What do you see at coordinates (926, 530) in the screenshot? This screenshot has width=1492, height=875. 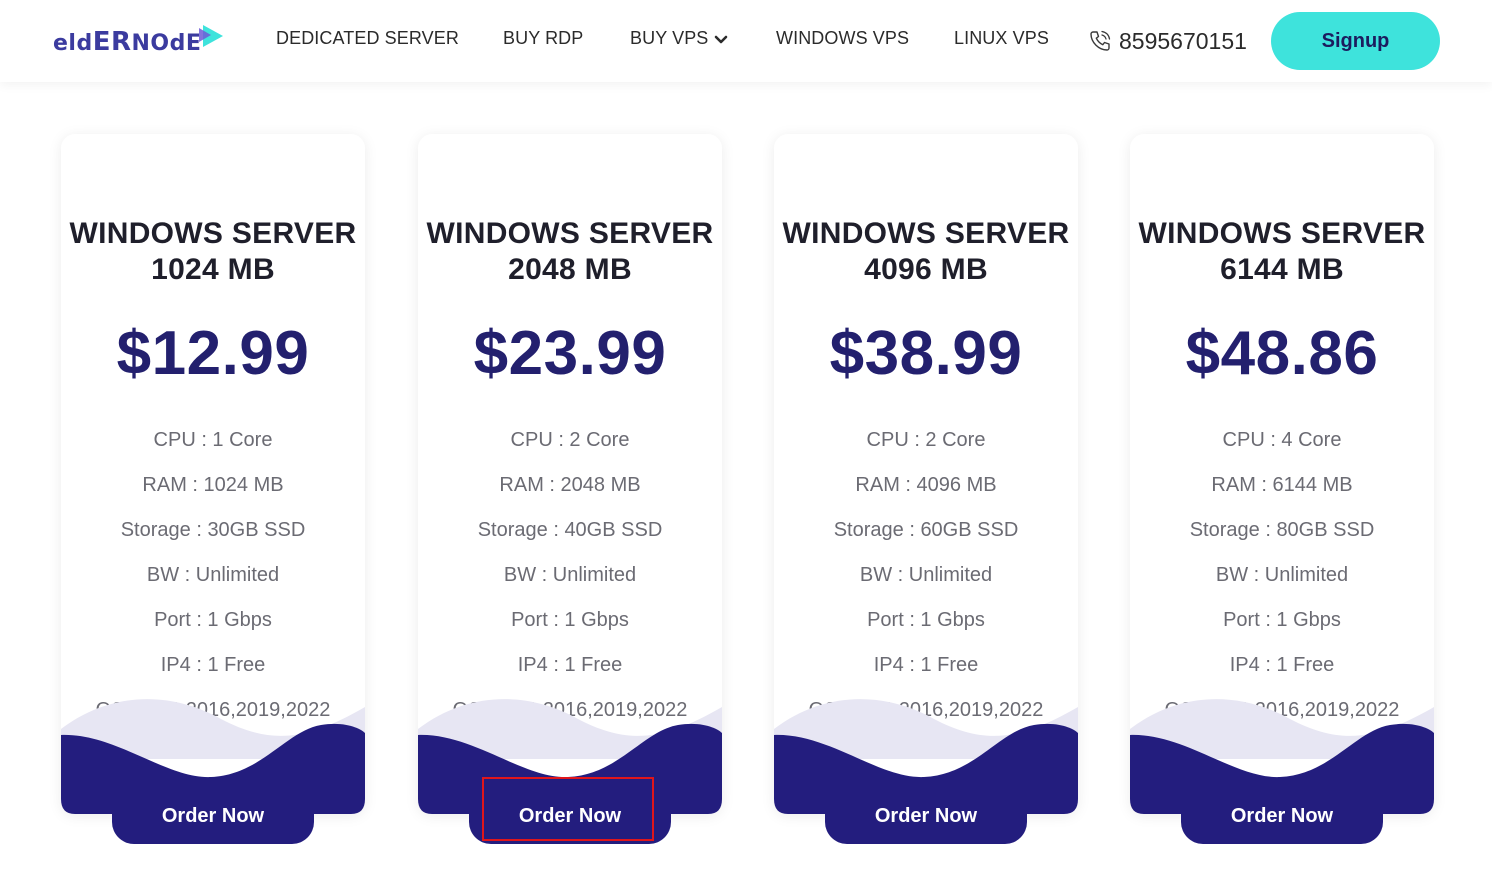 I see `feature-storage: Storage : 60GB SSD` at bounding box center [926, 530].